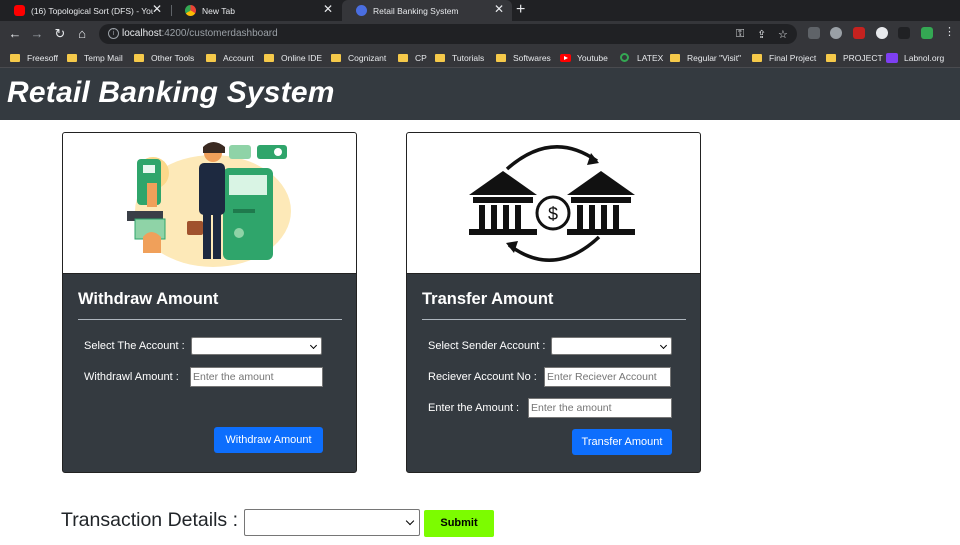 The image size is (960, 545). Describe the element at coordinates (164, 57) in the screenshot. I see `bookmark-other-tools: Other Tools` at that location.